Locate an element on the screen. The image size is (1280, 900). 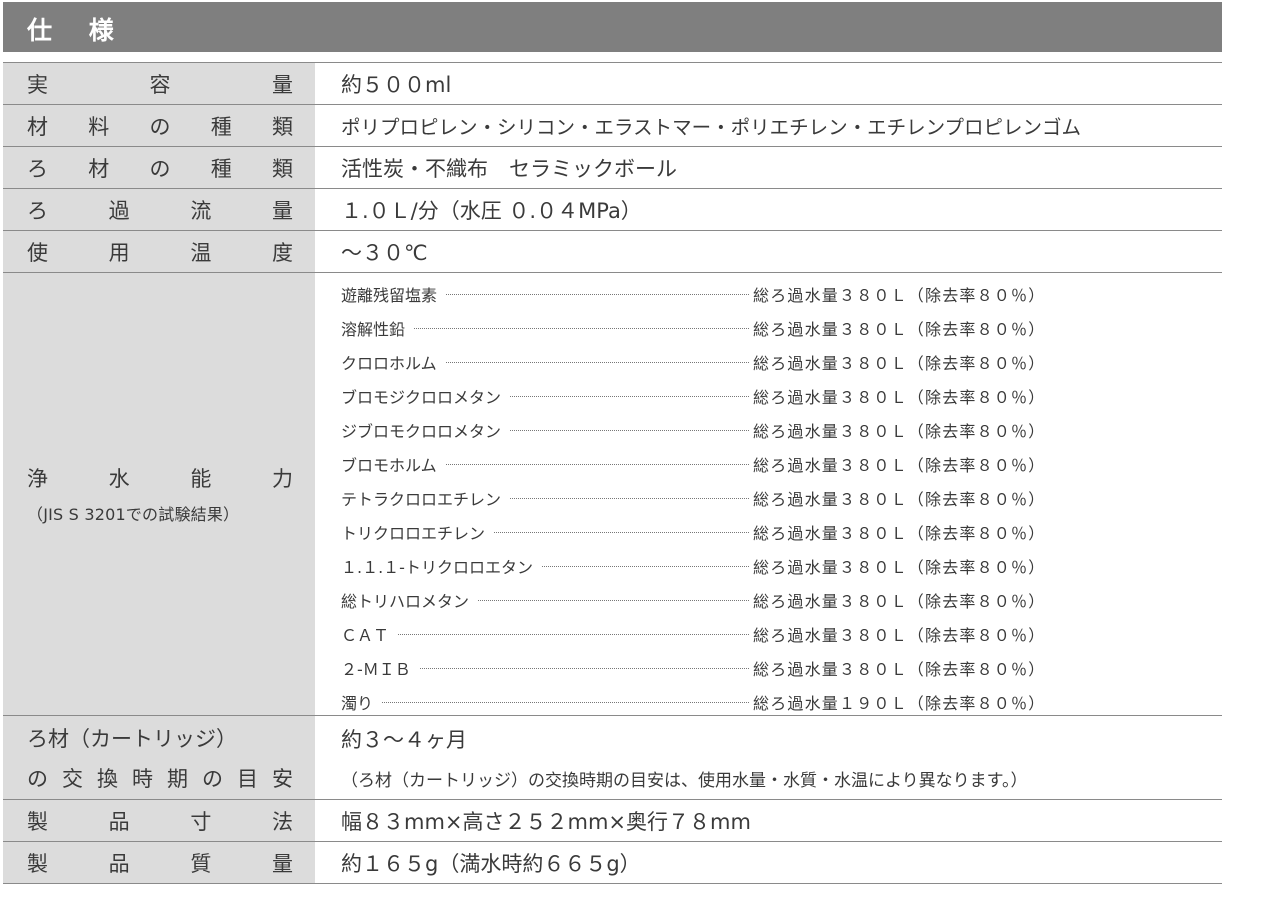
row-value: 約５００ml is located at coordinates (396, 84).